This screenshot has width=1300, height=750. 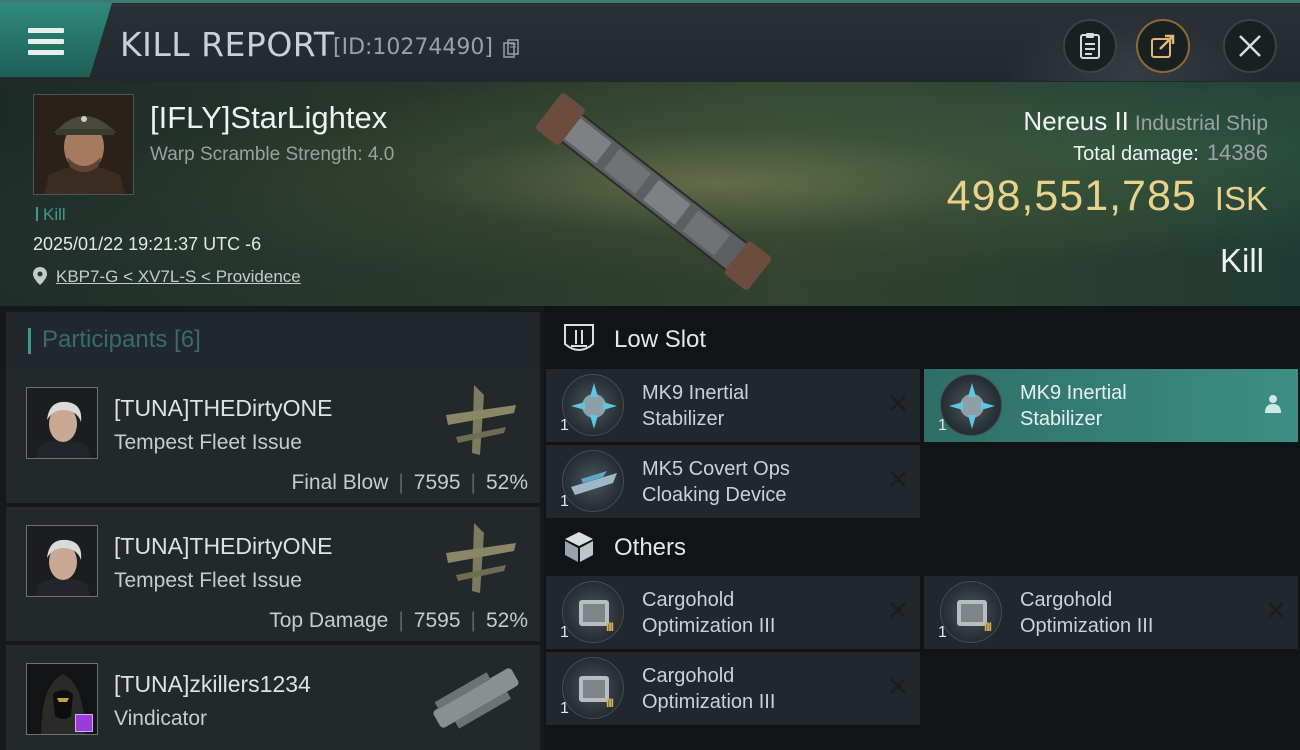 I want to click on share-icon, so click(x=1163, y=46).